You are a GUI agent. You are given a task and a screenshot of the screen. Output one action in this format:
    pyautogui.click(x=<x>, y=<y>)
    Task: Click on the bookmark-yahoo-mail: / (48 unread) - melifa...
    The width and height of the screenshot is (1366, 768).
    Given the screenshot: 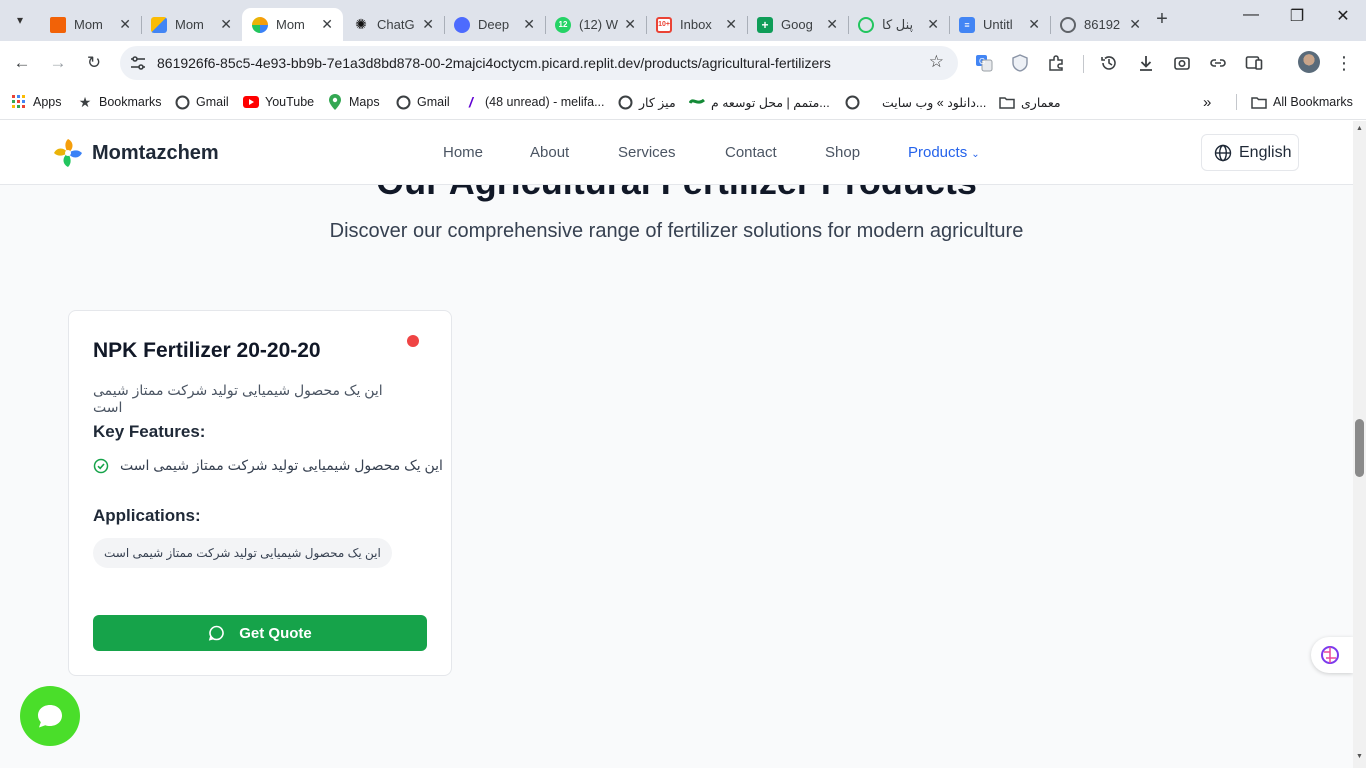 What is the action you would take?
    pyautogui.click(x=533, y=102)
    